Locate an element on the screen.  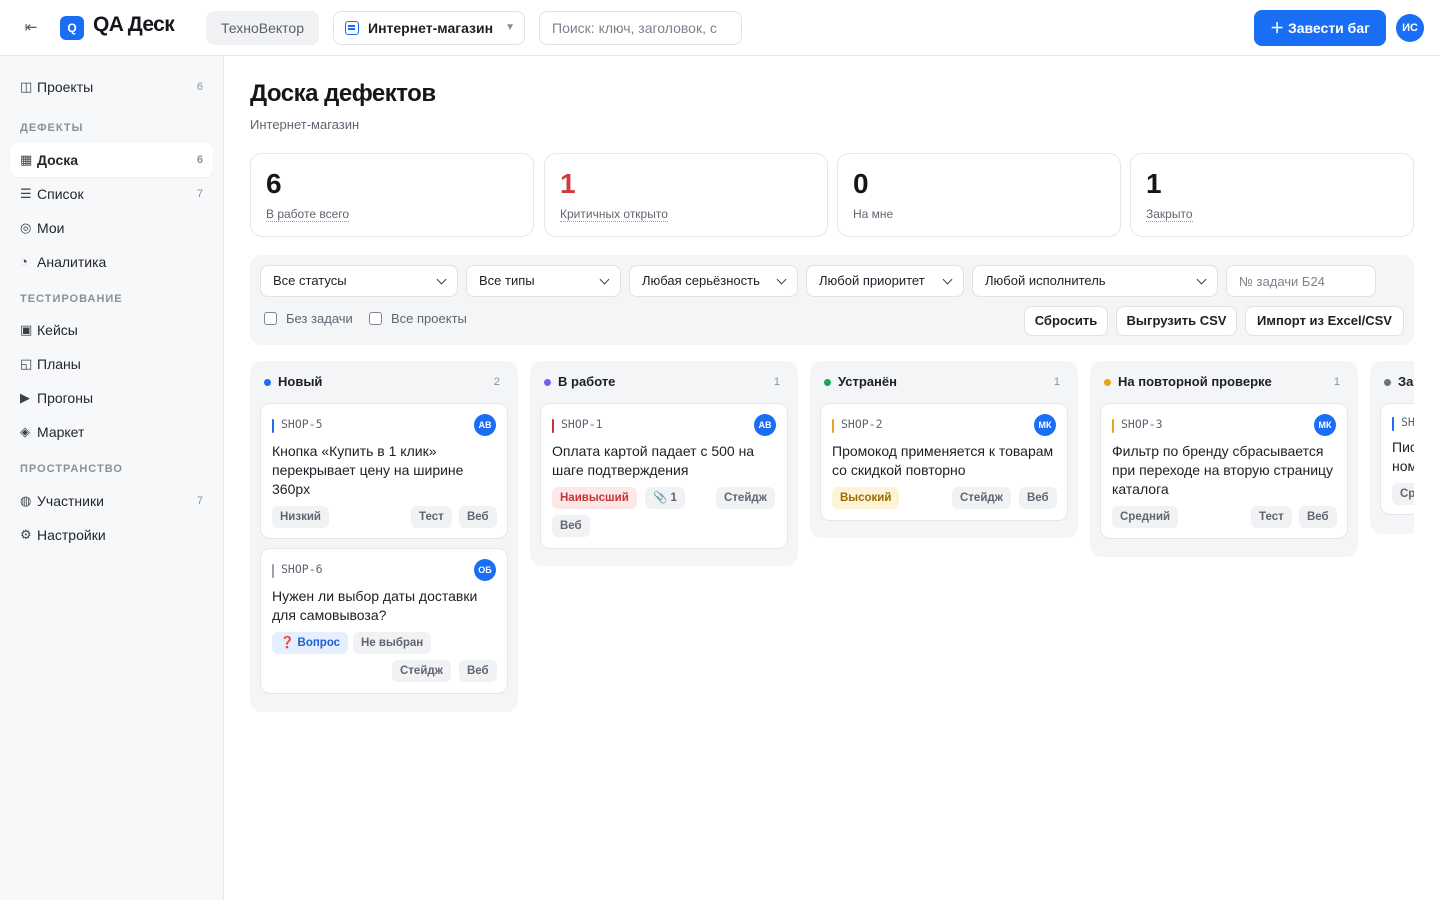
sidebar-item-label: Аналитика is located at coordinates (72, 262).